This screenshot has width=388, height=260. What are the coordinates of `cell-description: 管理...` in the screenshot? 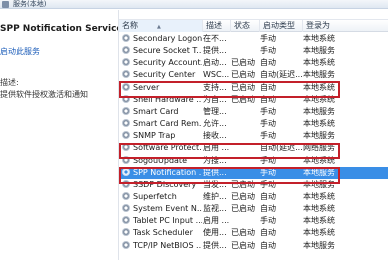 It's located at (215, 111).